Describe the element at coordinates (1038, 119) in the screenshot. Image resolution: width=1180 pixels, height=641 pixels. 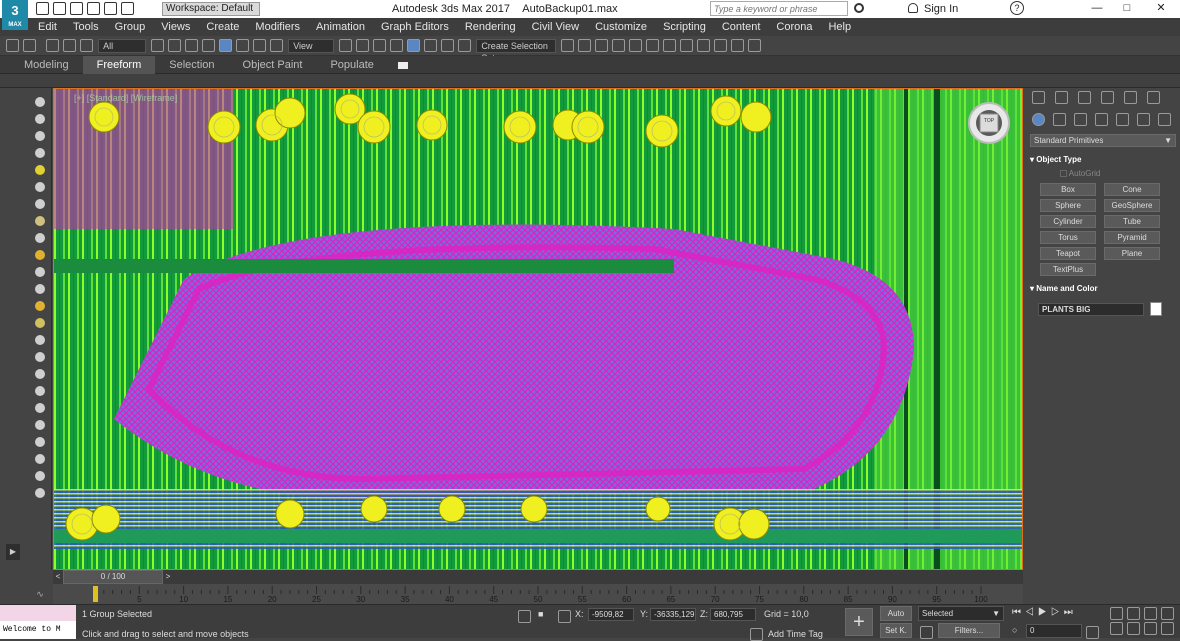
I see `geometry-icon` at that location.